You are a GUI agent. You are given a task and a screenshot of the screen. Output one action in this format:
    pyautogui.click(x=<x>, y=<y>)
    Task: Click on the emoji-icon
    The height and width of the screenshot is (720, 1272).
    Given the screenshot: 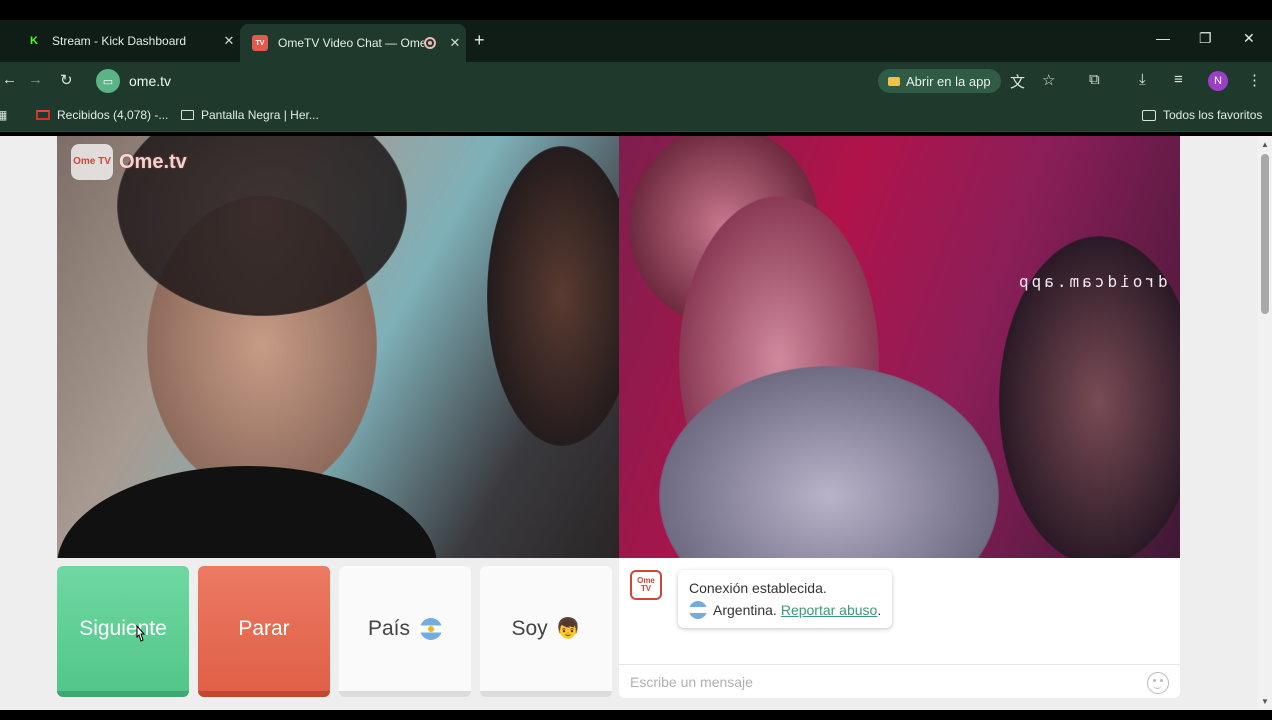 What is the action you would take?
    pyautogui.click(x=1158, y=683)
    